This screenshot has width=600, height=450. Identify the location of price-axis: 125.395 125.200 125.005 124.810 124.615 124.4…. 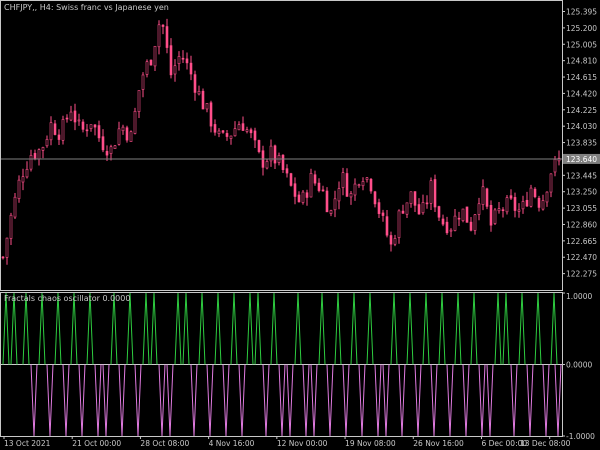
(579, 143).